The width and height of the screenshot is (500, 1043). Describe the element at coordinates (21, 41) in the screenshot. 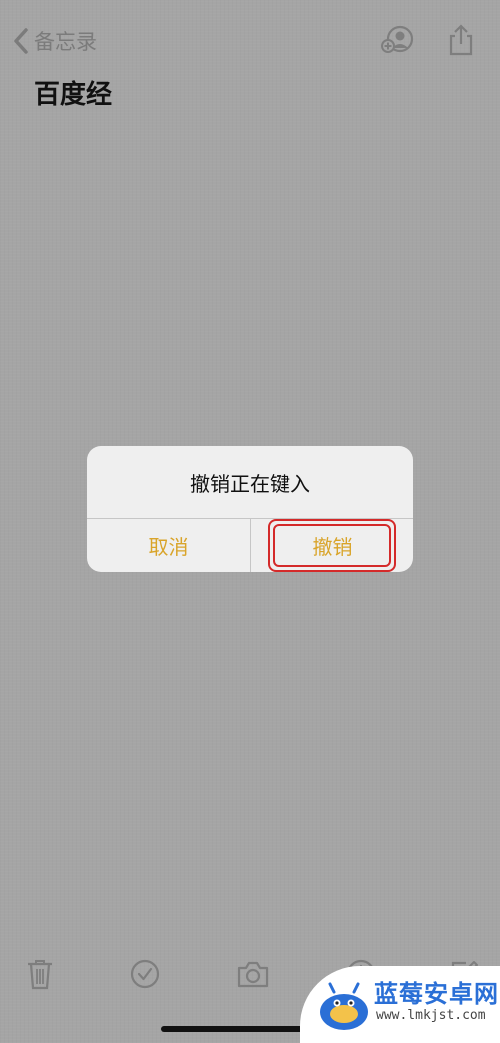

I see `chevron-left-icon` at that location.